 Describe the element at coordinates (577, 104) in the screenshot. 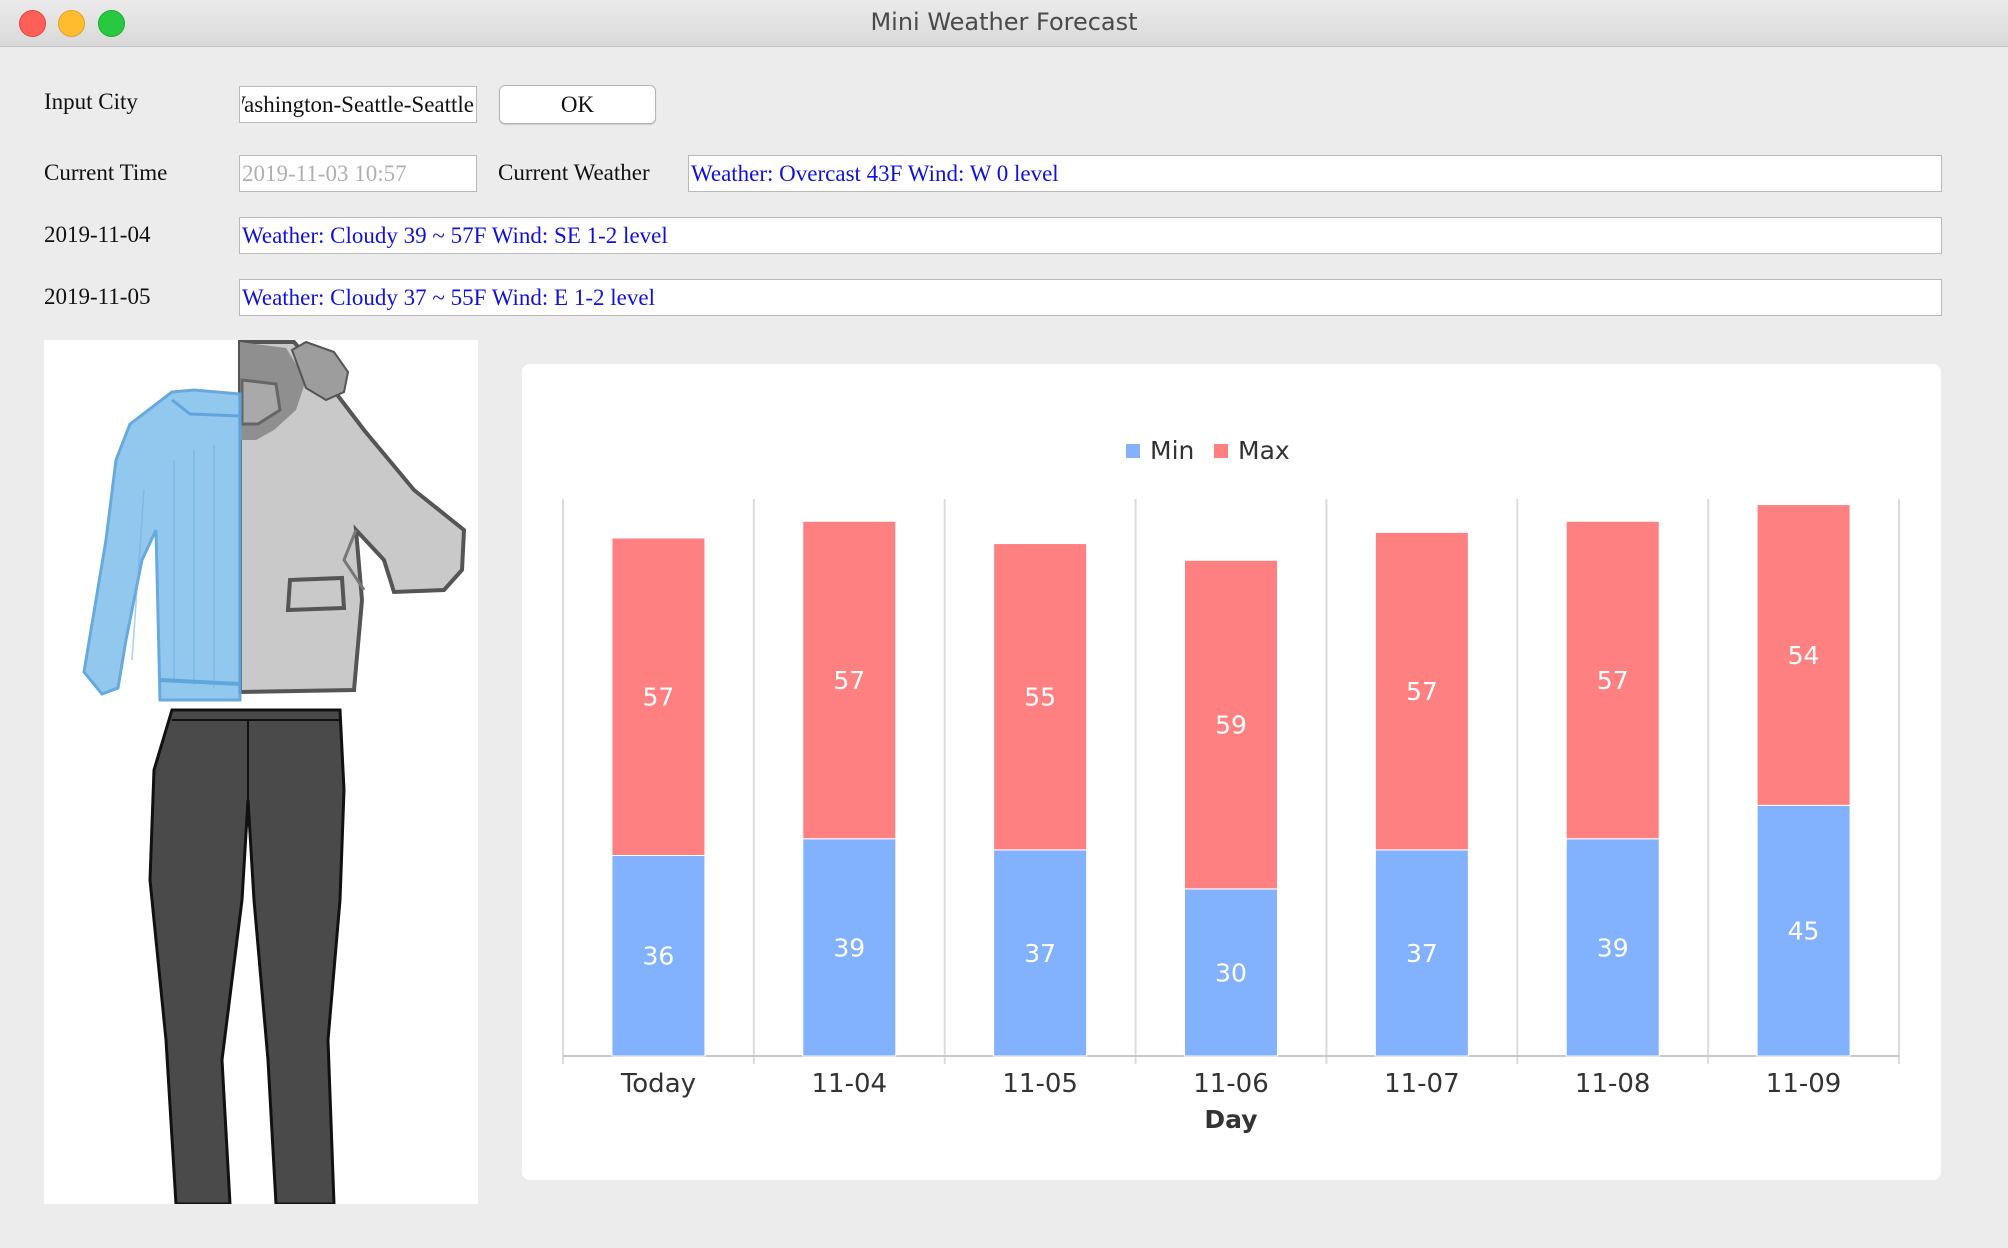

I see `ok-button: OK` at that location.